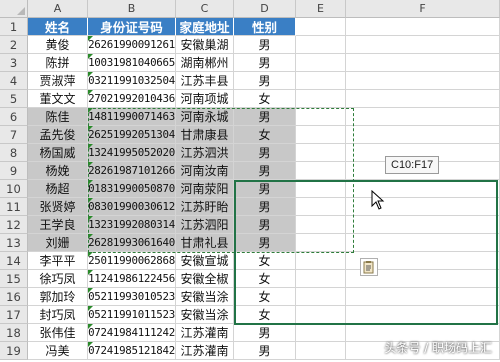 This screenshot has width=500, height=362. What do you see at coordinates (265, 45) in the screenshot?
I see `cell-d2: 男` at bounding box center [265, 45].